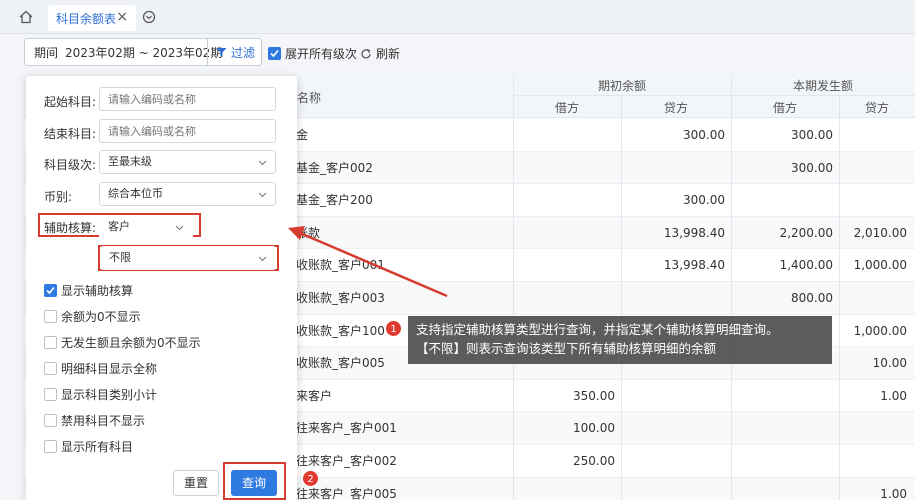  I want to click on annotation-line-2: 【不限】则表示查询该类型下所有辅助核算明细的余额, so click(566, 348).